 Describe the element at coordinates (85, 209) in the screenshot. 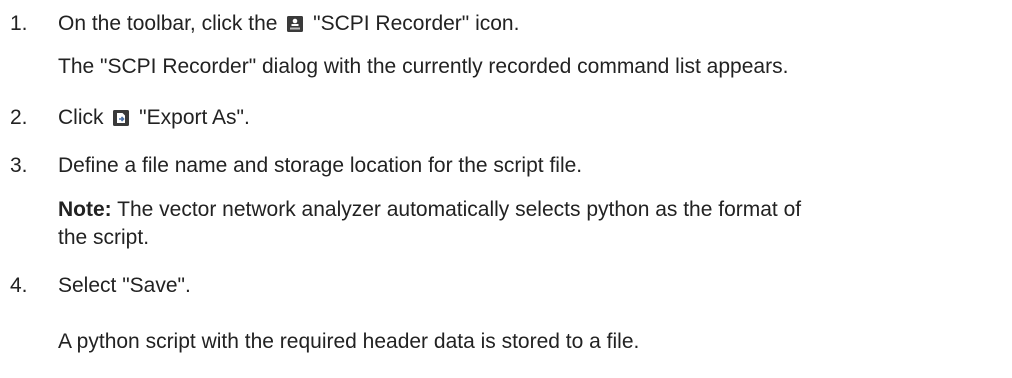

I see `note-label: Note:` at that location.